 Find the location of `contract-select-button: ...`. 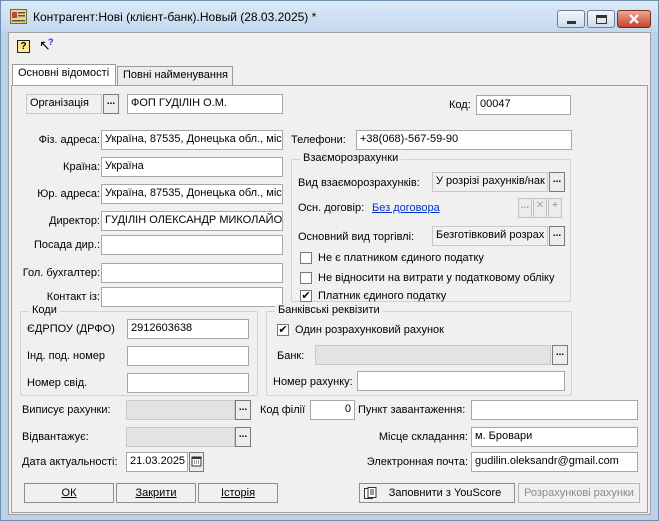

contract-select-button: ... is located at coordinates (525, 208).